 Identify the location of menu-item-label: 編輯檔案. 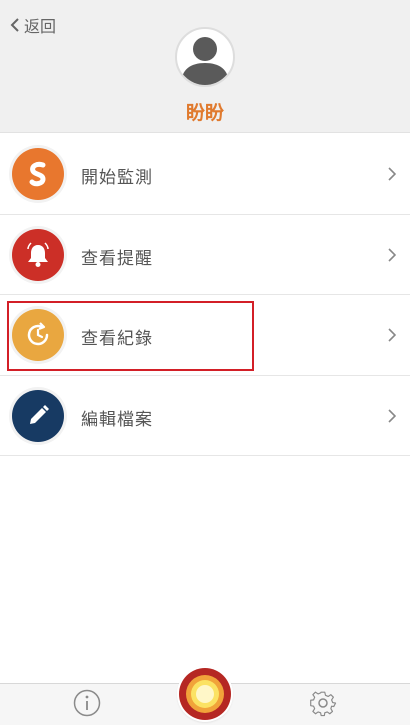
(117, 419).